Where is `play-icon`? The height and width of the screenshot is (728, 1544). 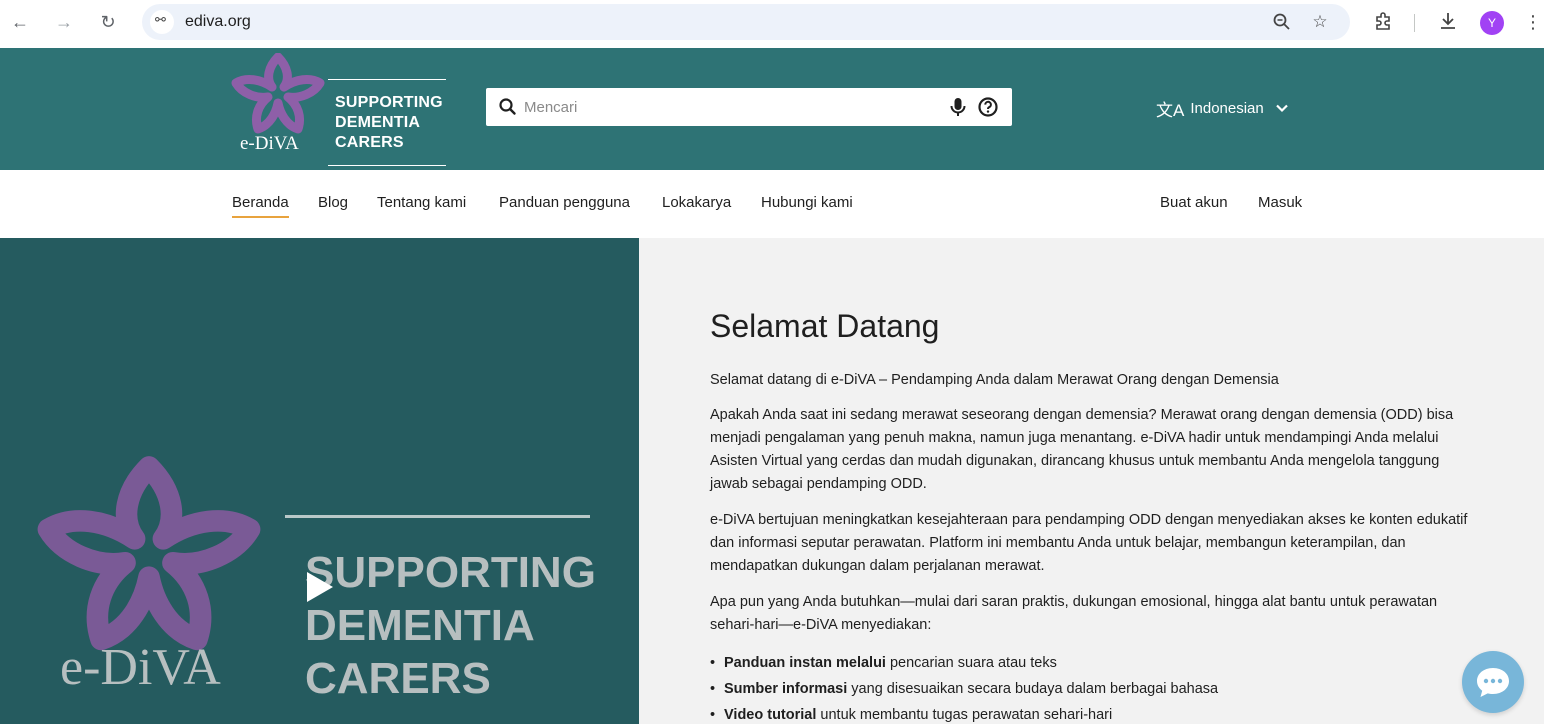
play-icon is located at coordinates (320, 587).